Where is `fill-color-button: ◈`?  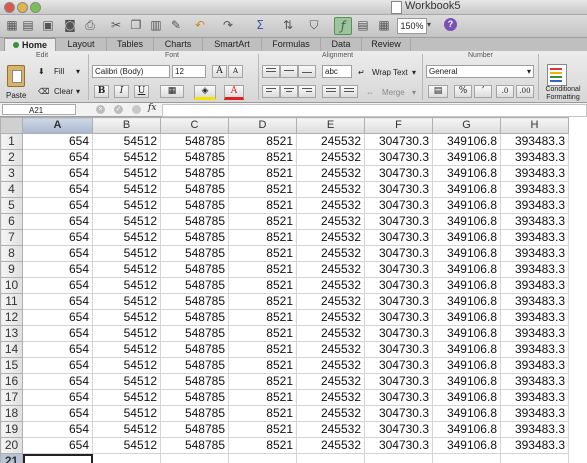 fill-color-button: ◈ is located at coordinates (205, 92).